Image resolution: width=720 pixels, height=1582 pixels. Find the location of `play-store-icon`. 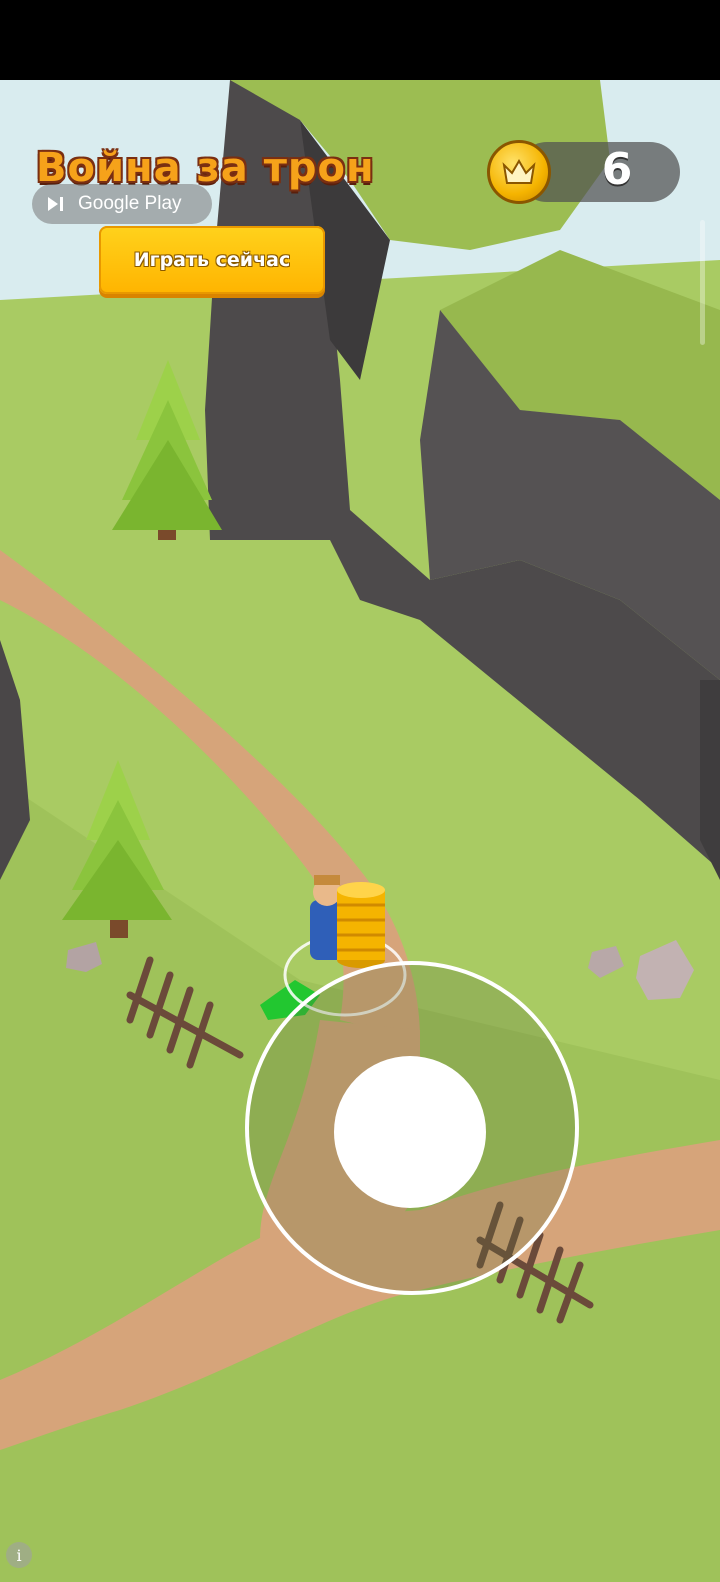

play-store-icon is located at coordinates (55, 204).